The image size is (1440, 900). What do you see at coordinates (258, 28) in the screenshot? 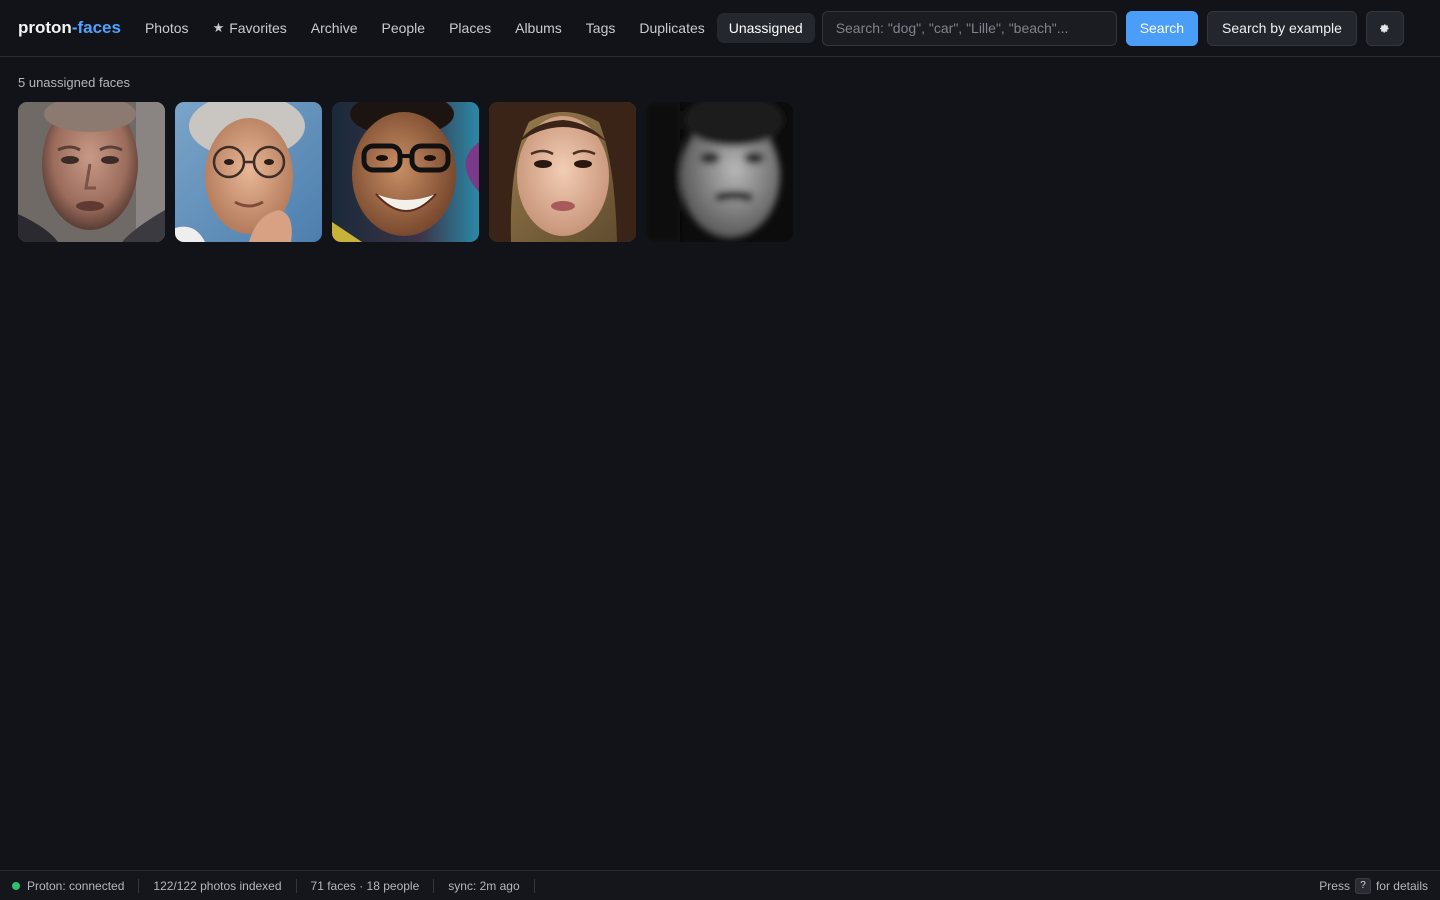
I see `nav-item-label: Favorites` at bounding box center [258, 28].